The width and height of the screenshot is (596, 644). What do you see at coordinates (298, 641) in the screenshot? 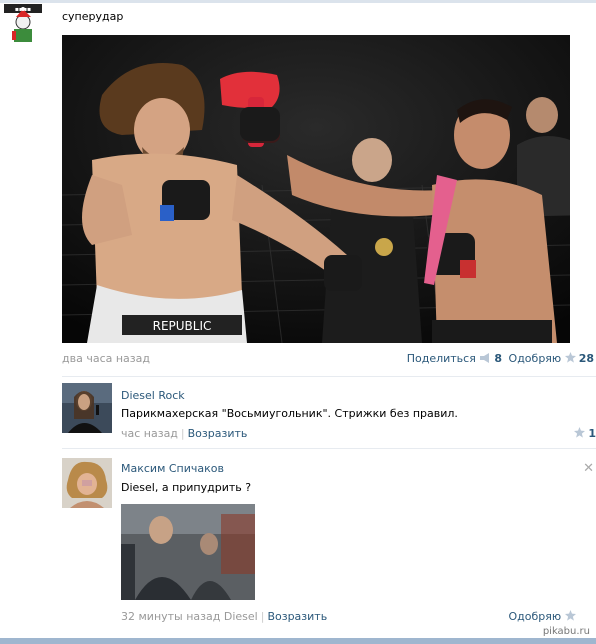
I see `bottom-bar` at bounding box center [298, 641].